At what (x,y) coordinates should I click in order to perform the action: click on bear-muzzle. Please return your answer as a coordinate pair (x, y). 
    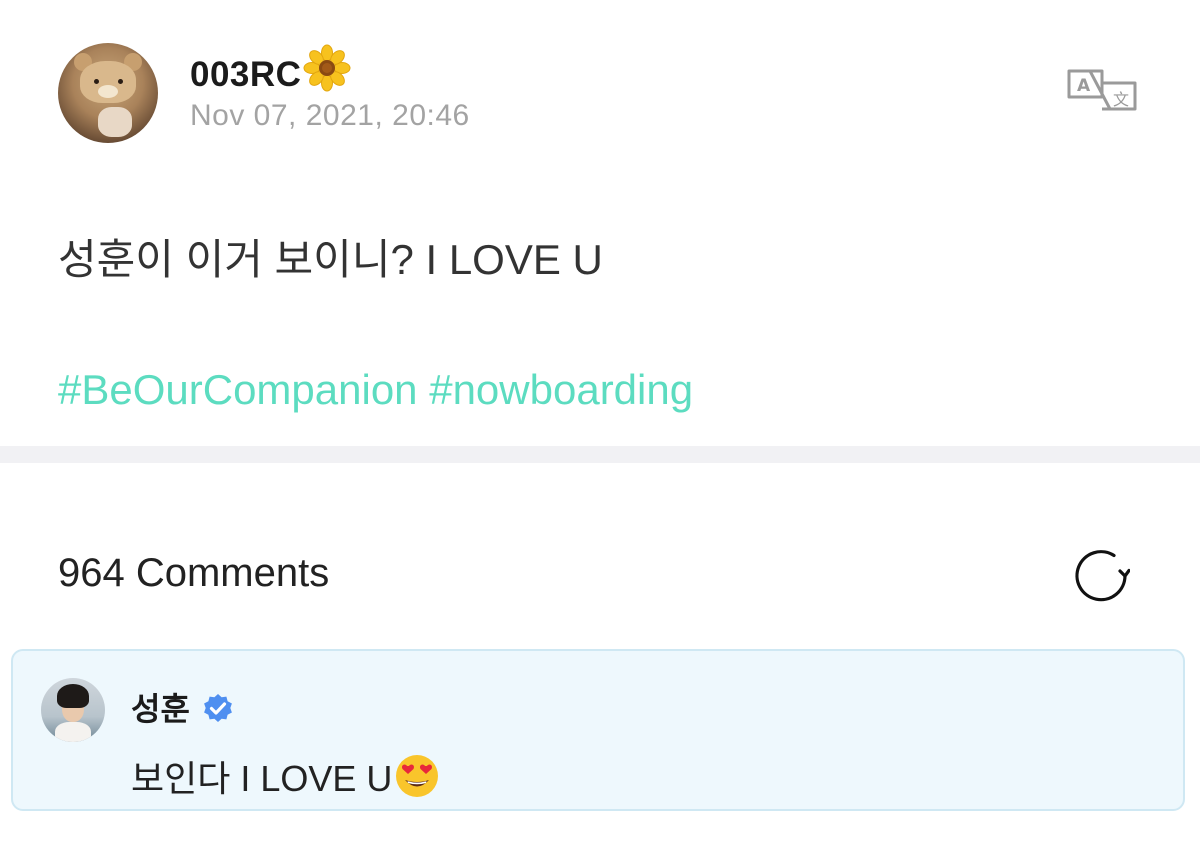
    Looking at the image, I should click on (108, 91).